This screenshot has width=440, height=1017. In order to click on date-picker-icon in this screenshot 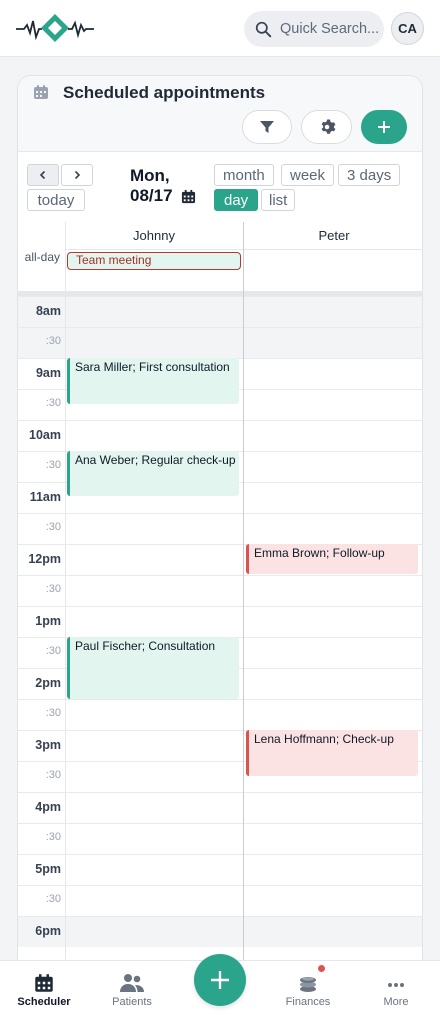, I will do `click(188, 196)`.